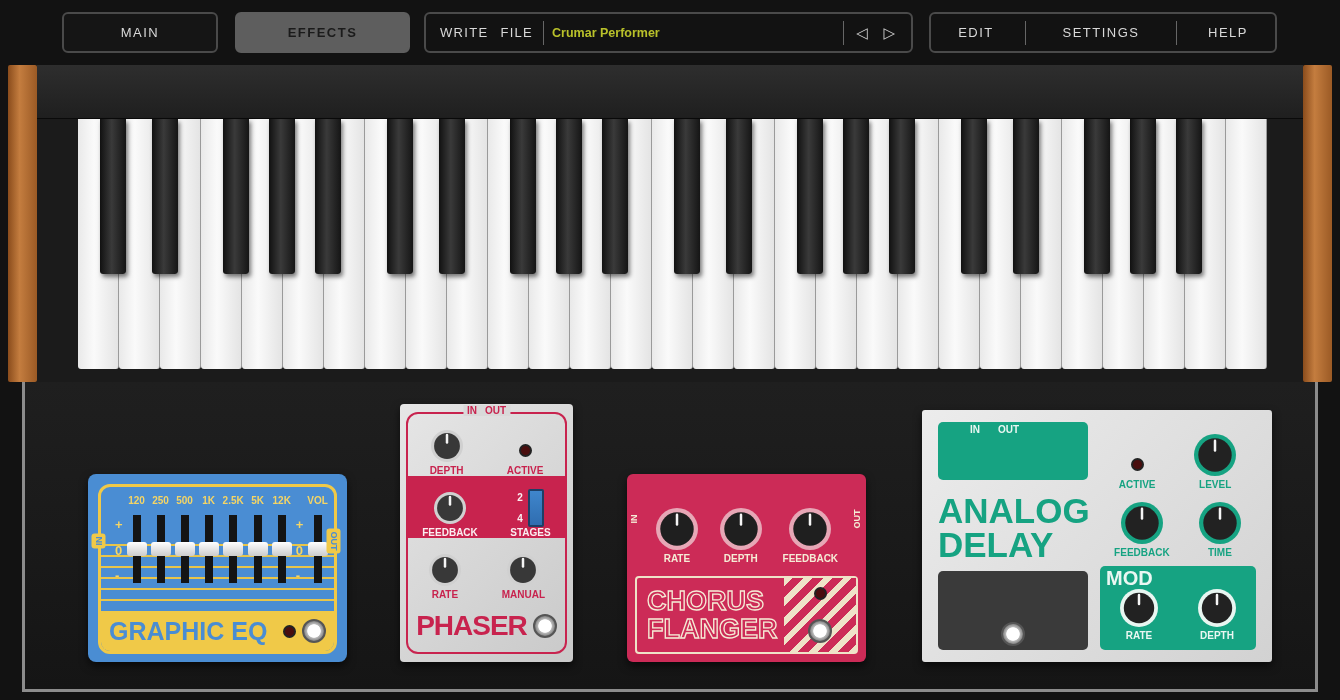  What do you see at coordinates (996, 545) in the screenshot?
I see `pedal-title: DELAY` at bounding box center [996, 545].